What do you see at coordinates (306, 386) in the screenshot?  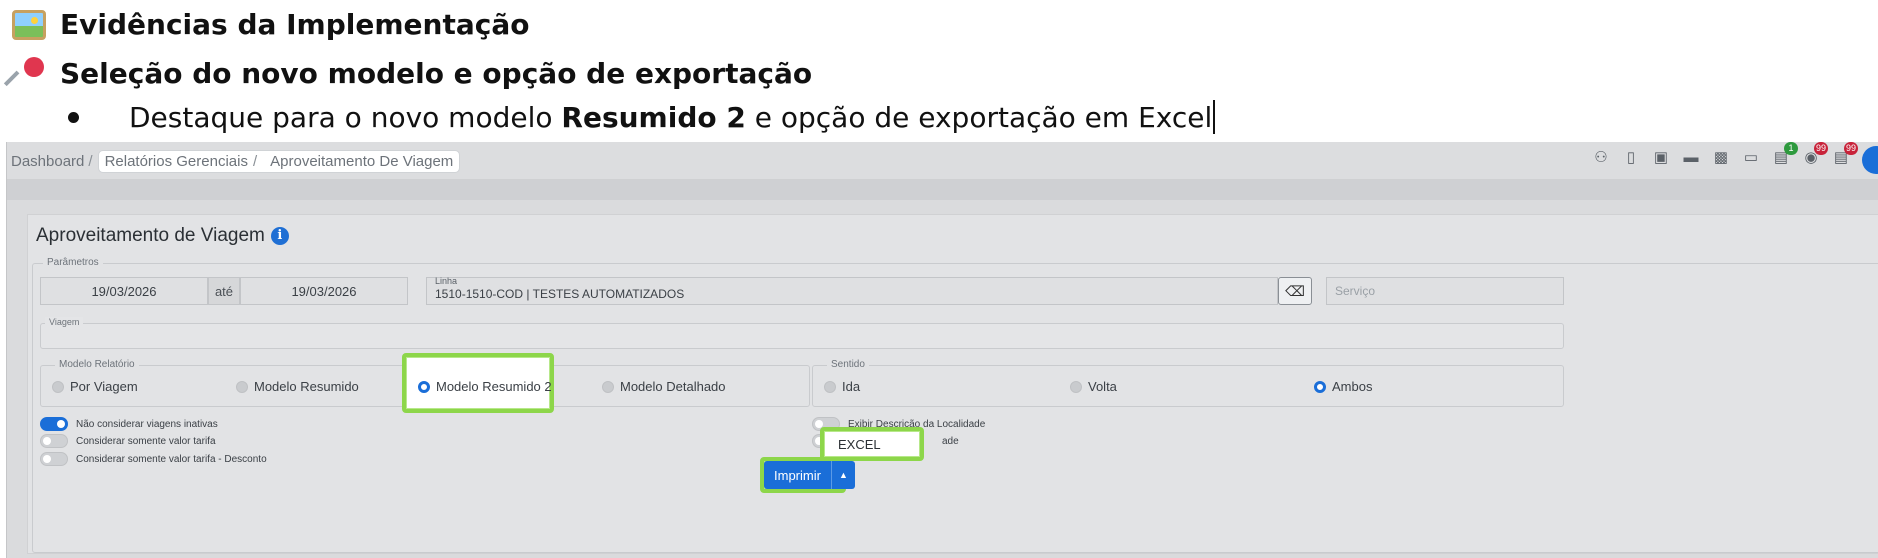 I see `radio-label: Modelo Resumido` at bounding box center [306, 386].